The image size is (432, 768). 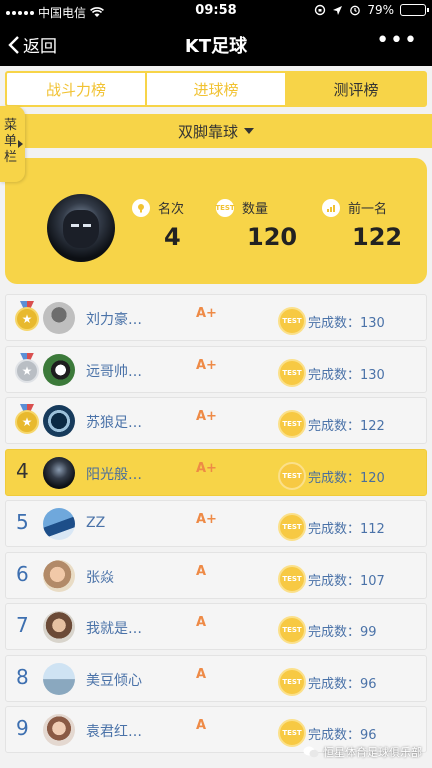 I want to click on ranking-row: ★ 刘力豪… A+ TEST 完成数：130, so click(x=216, y=317).